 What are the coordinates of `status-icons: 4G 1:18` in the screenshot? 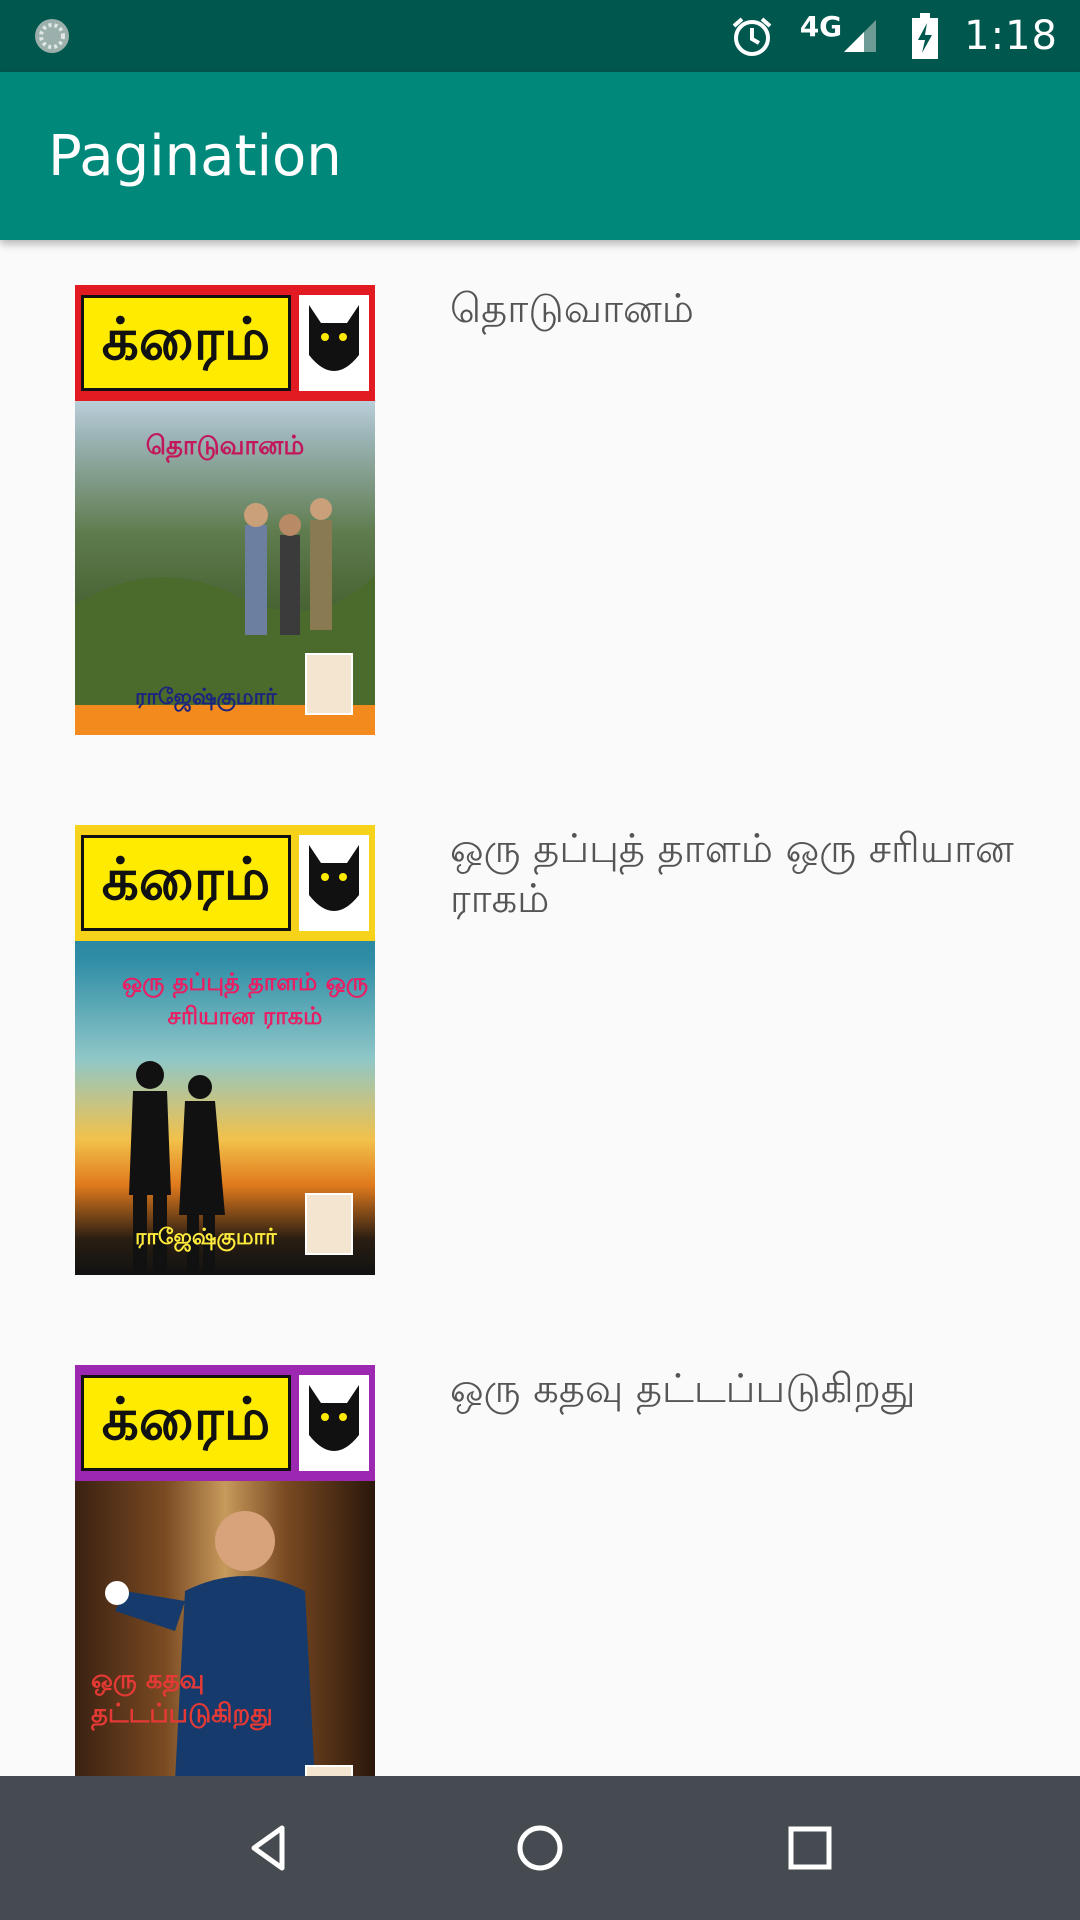 It's located at (887, 36).